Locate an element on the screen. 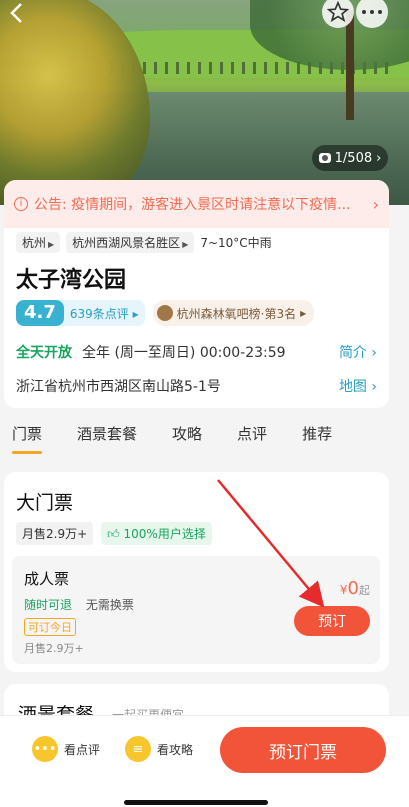  document-icon: ≡ is located at coordinates (138, 749).